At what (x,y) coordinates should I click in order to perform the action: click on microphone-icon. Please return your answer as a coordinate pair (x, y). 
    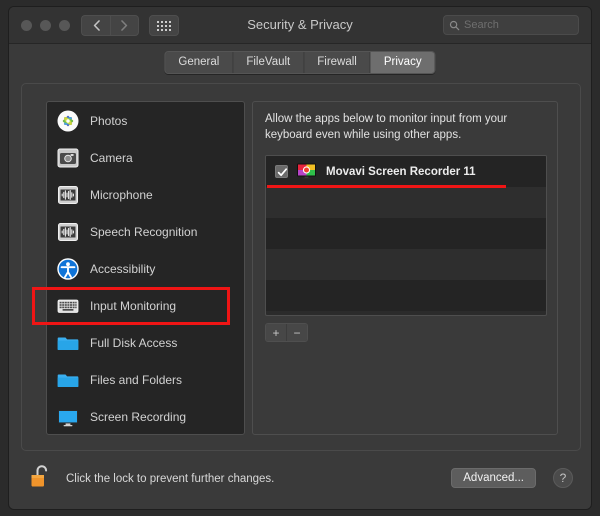
    Looking at the image, I should click on (68, 195).